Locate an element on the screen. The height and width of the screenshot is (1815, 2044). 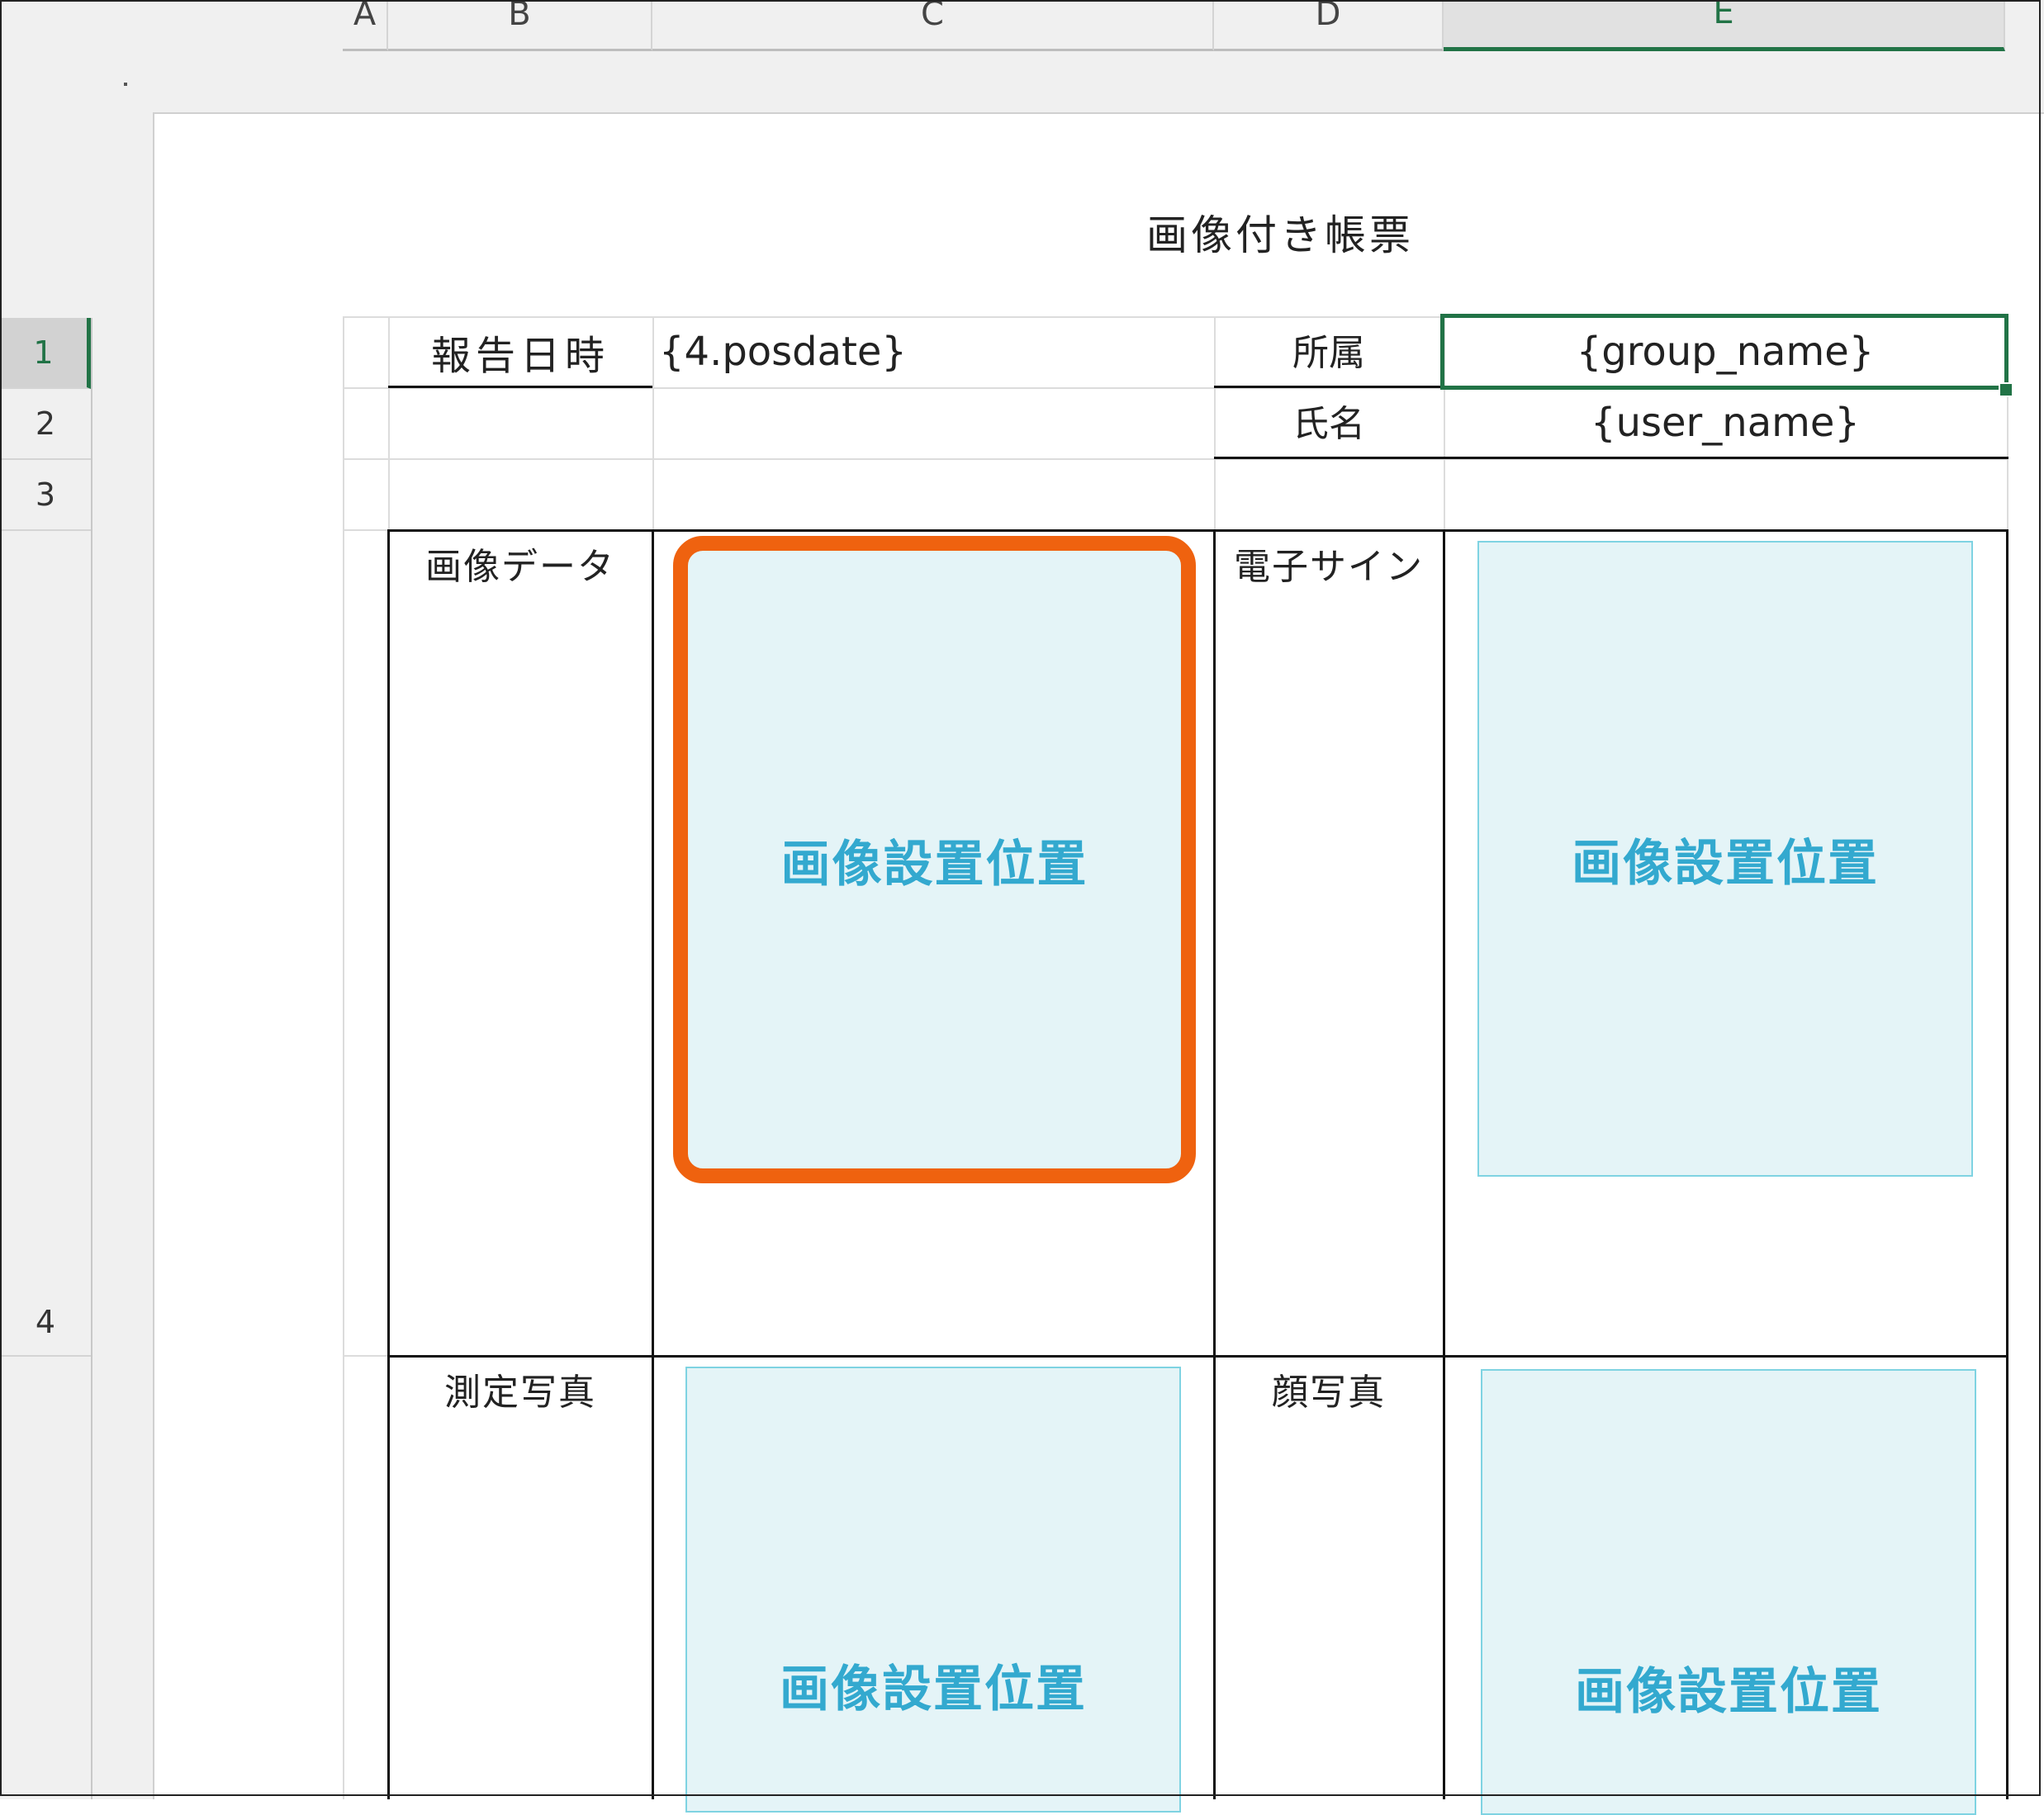
row-header-bar: 1 2 3 4 is located at coordinates (46, 1058).